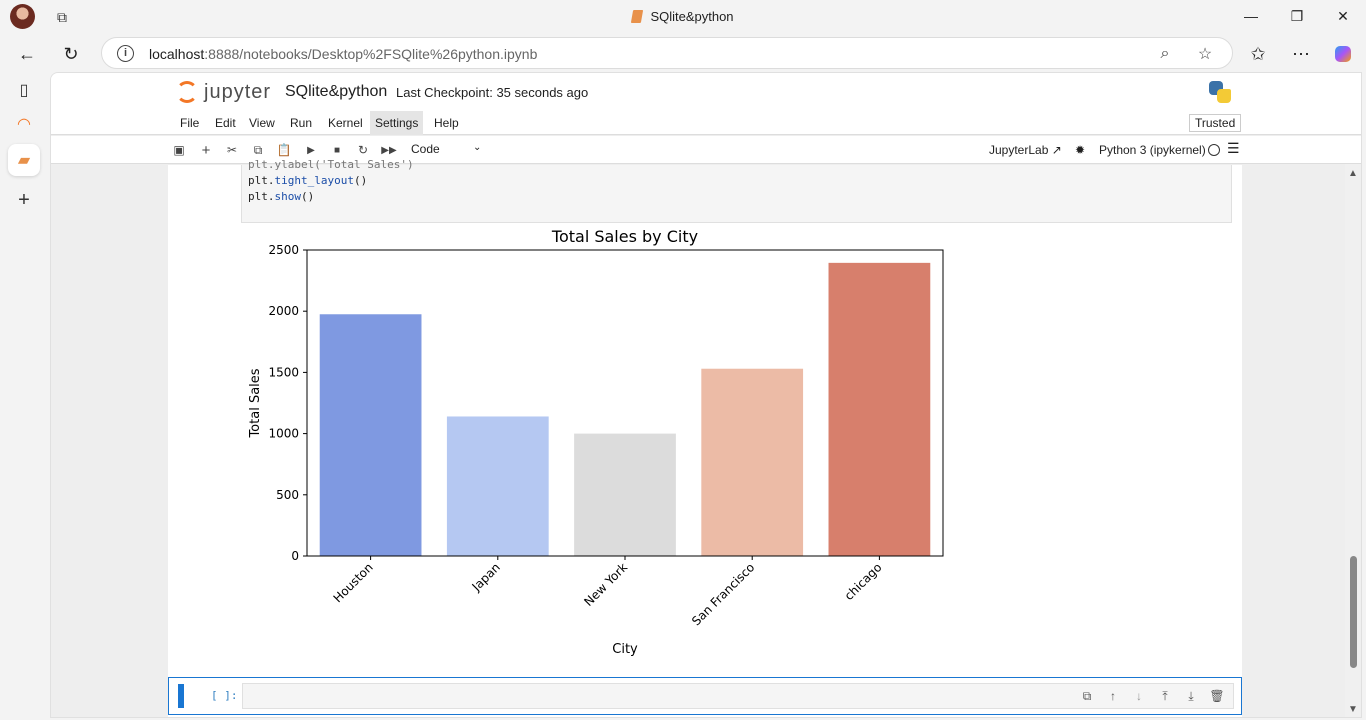  I want to click on python-logo-icon, so click(1220, 92).